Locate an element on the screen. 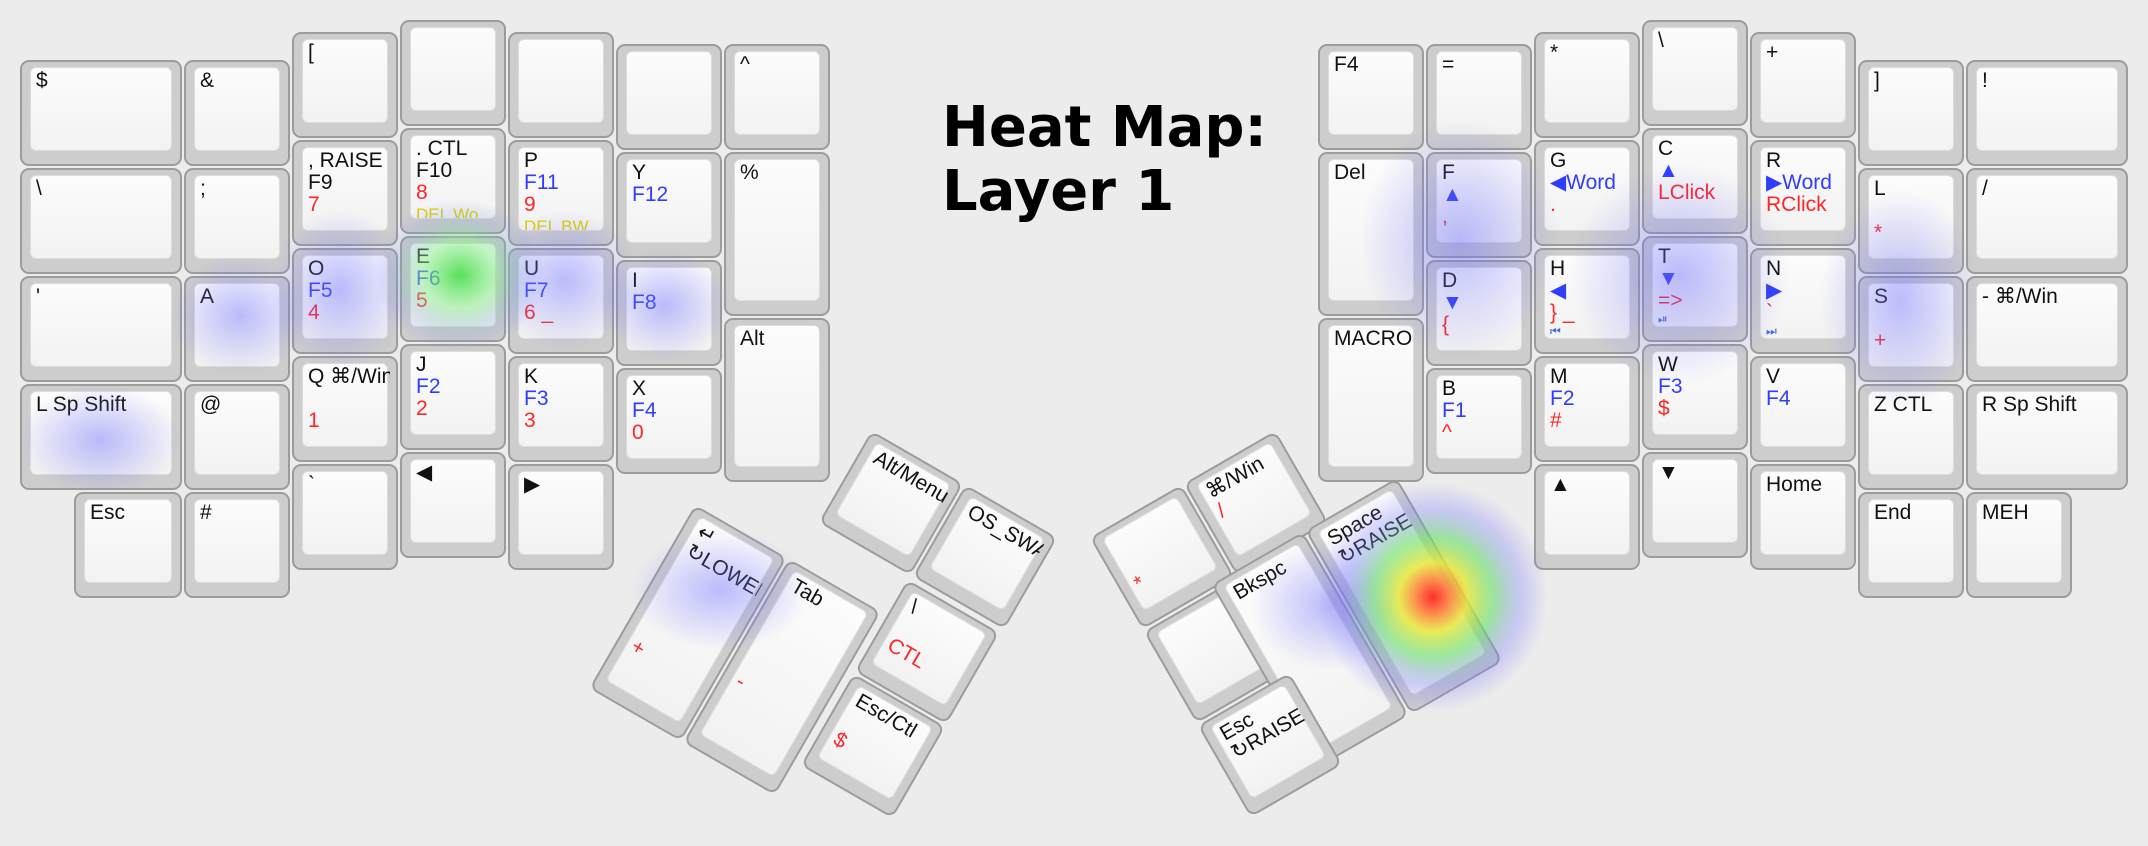 The width and height of the screenshot is (2148, 846). key-legends: S + is located at coordinates (1915, 326).